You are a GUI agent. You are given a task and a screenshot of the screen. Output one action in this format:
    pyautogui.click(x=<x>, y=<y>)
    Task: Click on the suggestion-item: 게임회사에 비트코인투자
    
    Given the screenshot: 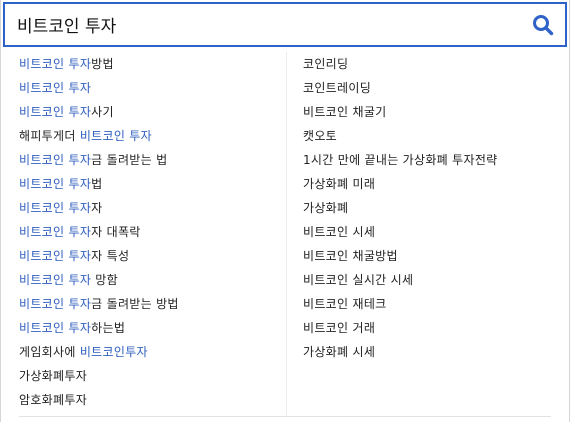 What is the action you would take?
    pyautogui.click(x=143, y=352)
    